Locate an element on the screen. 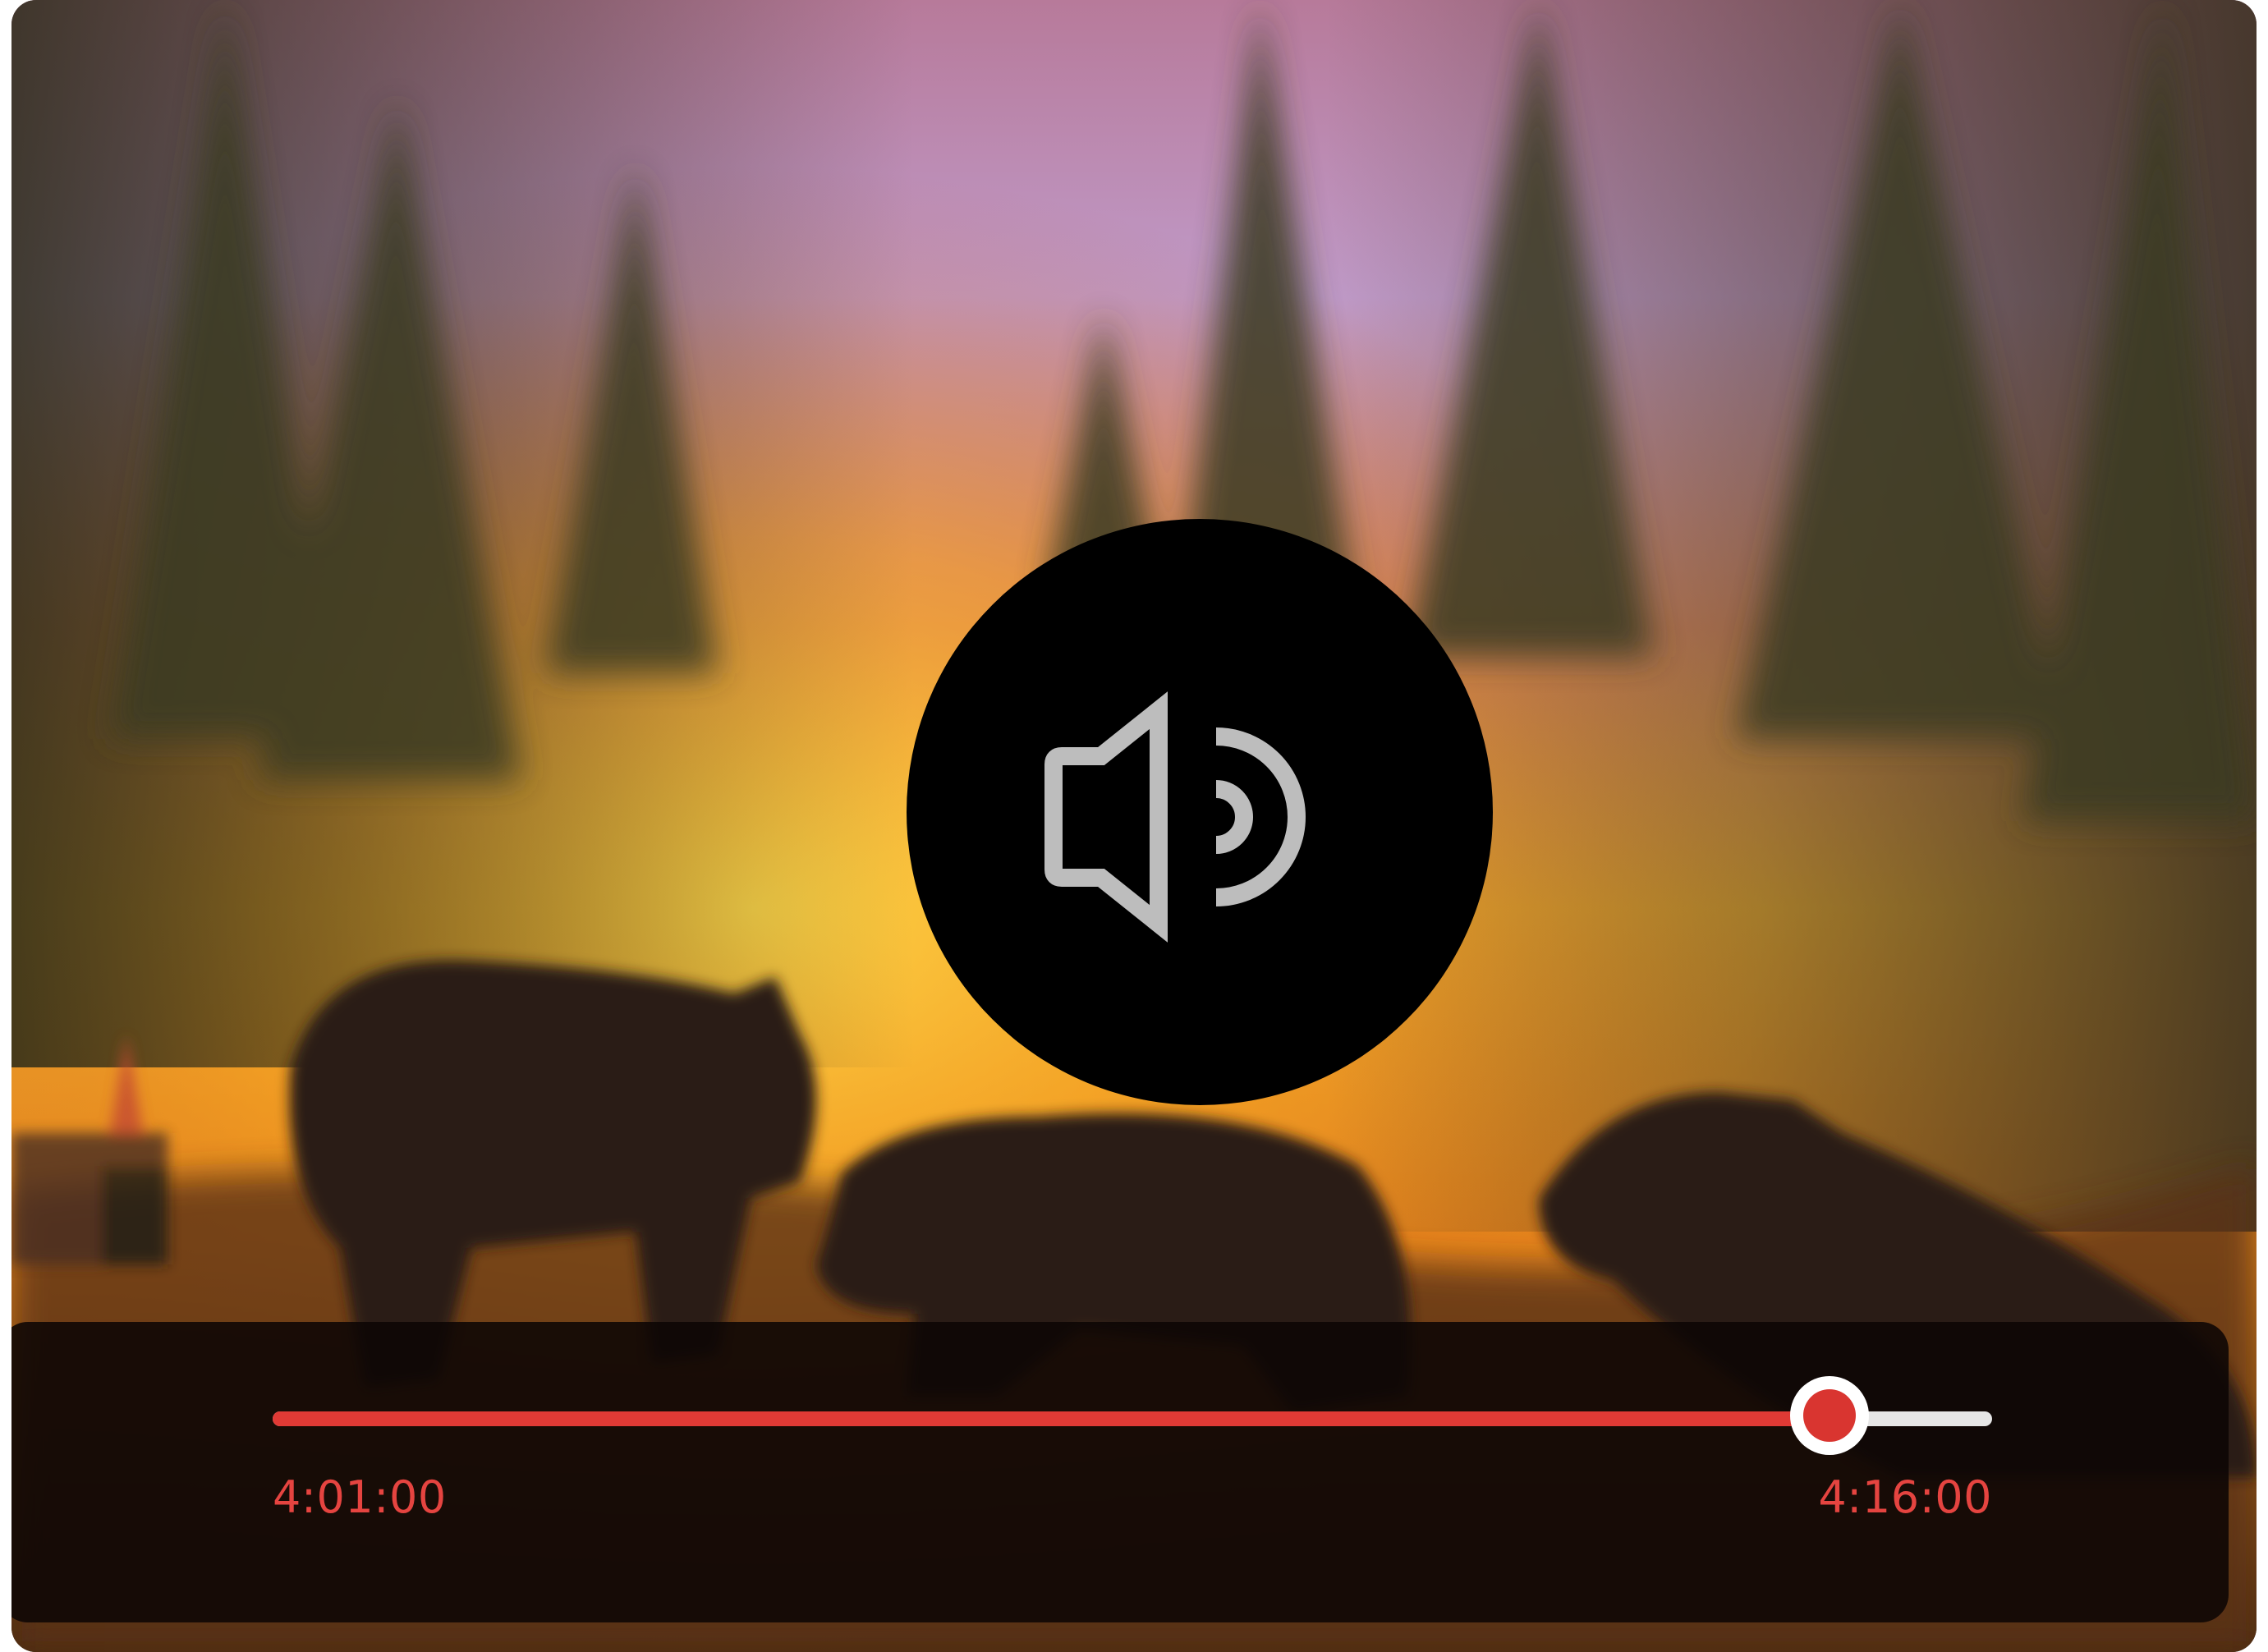 The height and width of the screenshot is (1652, 2268). seek-thumb-center is located at coordinates (1829, 1416).